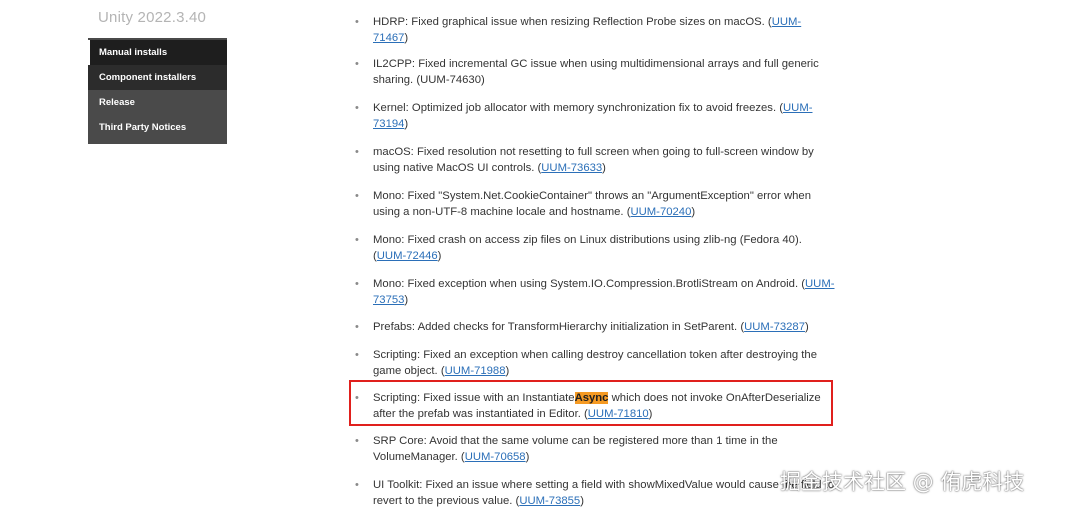  Describe the element at coordinates (475, 371) in the screenshot. I see `issue-link: UUM-71988` at that location.